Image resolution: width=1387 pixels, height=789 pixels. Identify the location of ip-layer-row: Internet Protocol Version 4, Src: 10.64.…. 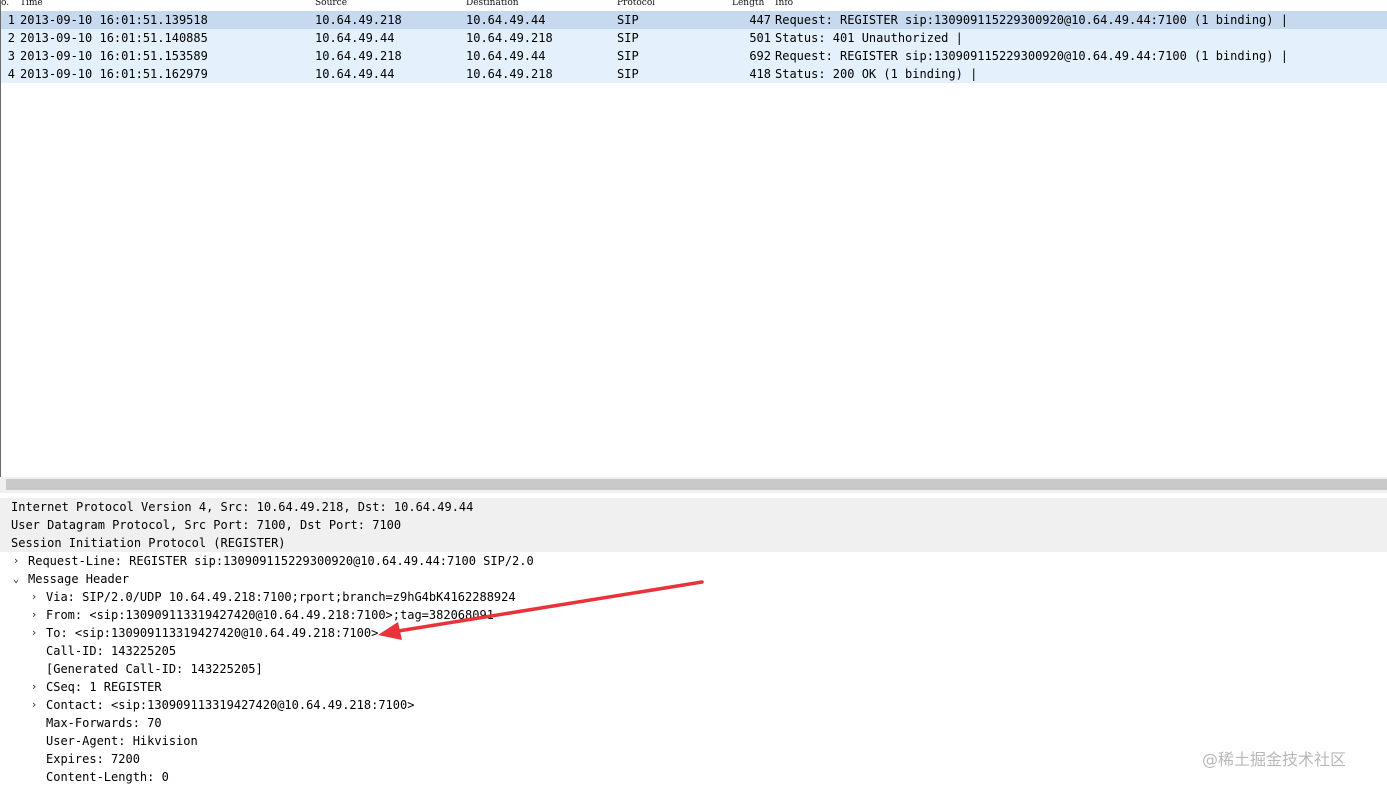
(693, 507).